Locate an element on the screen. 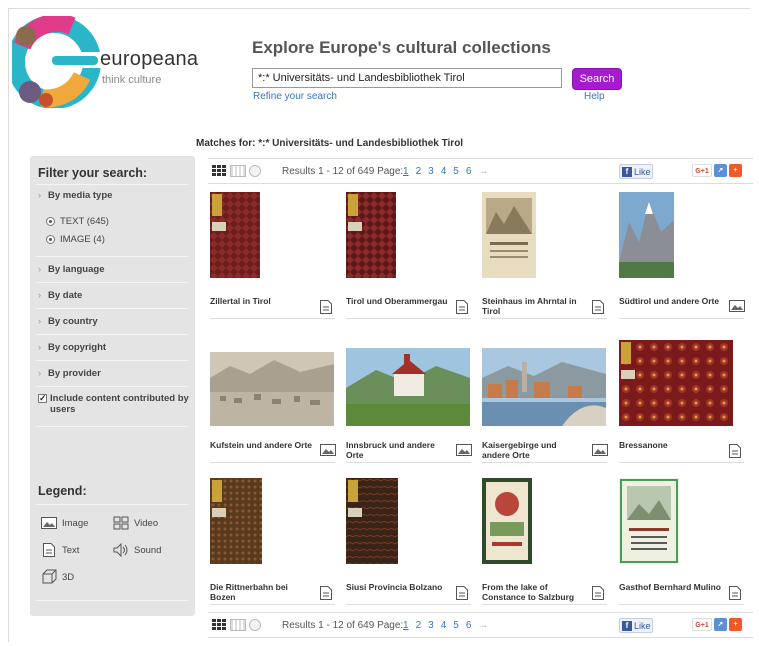 This screenshot has width=759, height=646. legend-label: Text is located at coordinates (71, 550).